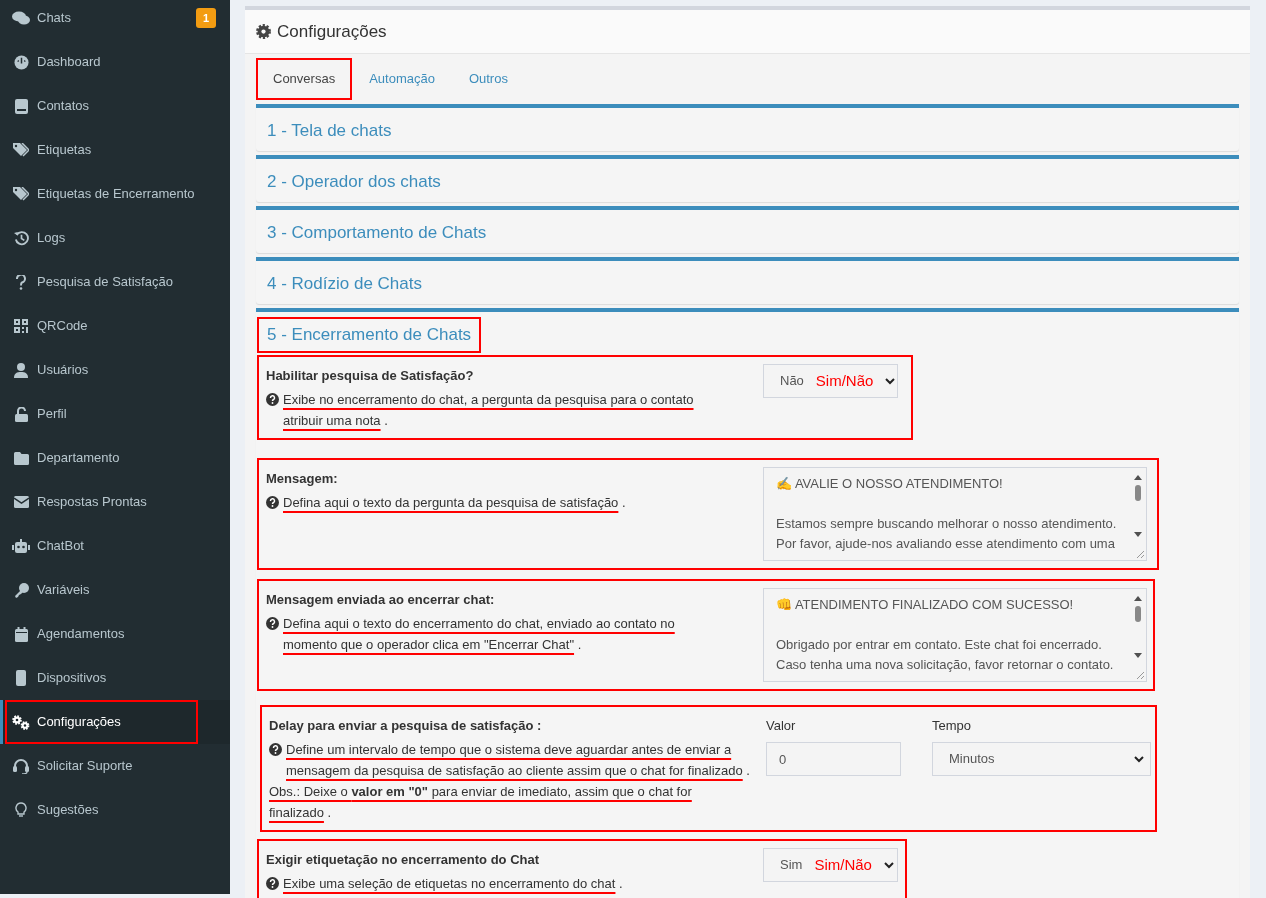 This screenshot has height=898, width=1266. I want to click on sidebar-item: Configurações, so click(101, 722).